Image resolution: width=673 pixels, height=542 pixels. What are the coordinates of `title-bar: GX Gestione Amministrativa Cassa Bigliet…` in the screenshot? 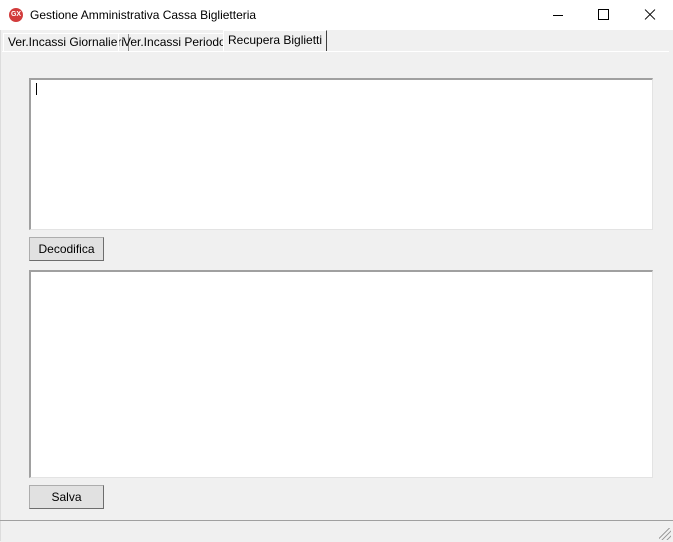 It's located at (336, 15).